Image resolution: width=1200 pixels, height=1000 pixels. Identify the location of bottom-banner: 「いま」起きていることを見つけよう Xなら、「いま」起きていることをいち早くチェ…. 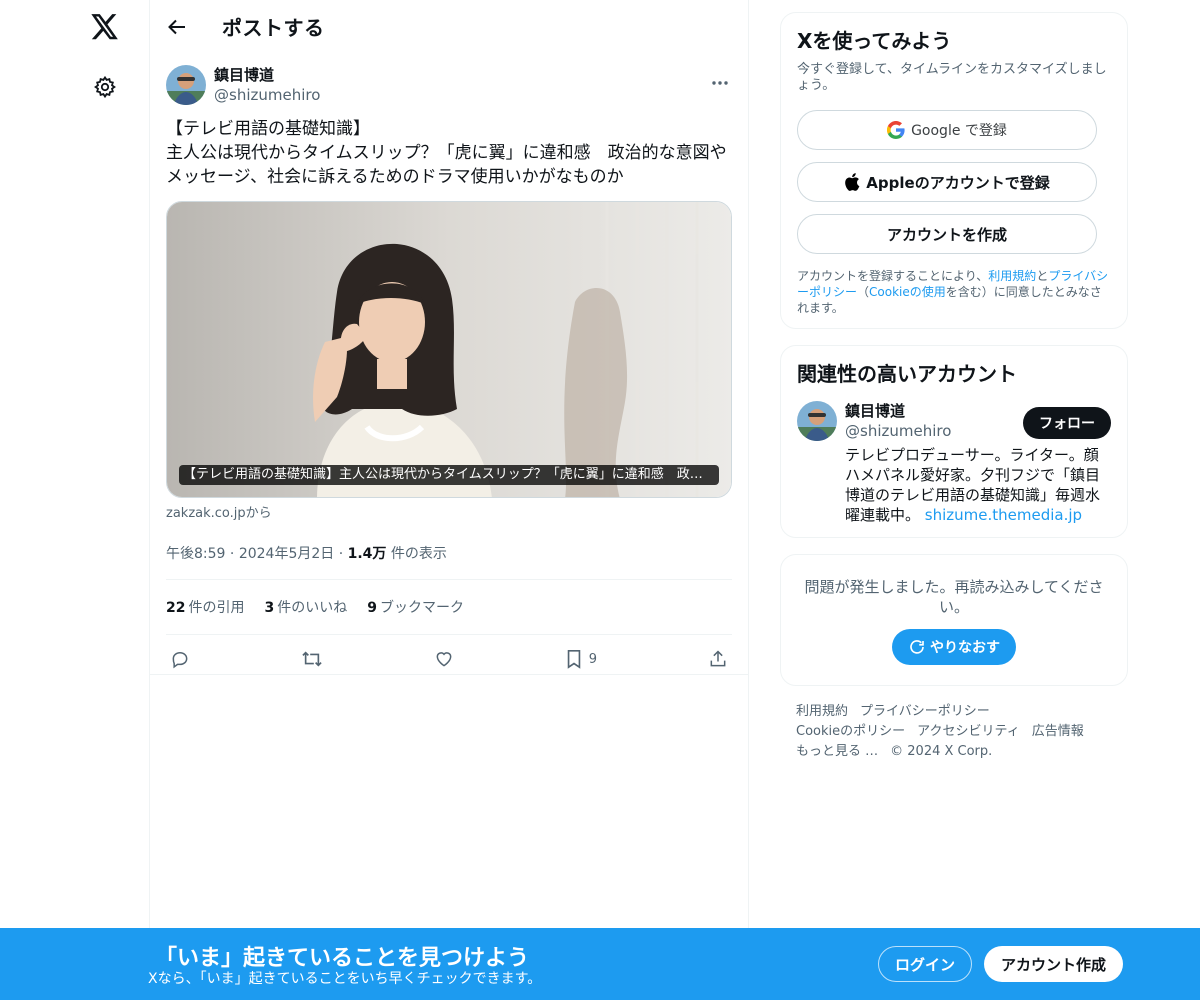
(600, 964).